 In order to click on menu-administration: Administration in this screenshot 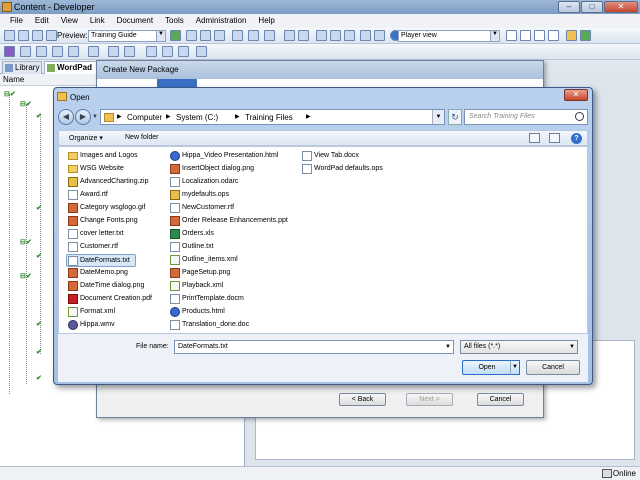, I will do `click(221, 21)`.